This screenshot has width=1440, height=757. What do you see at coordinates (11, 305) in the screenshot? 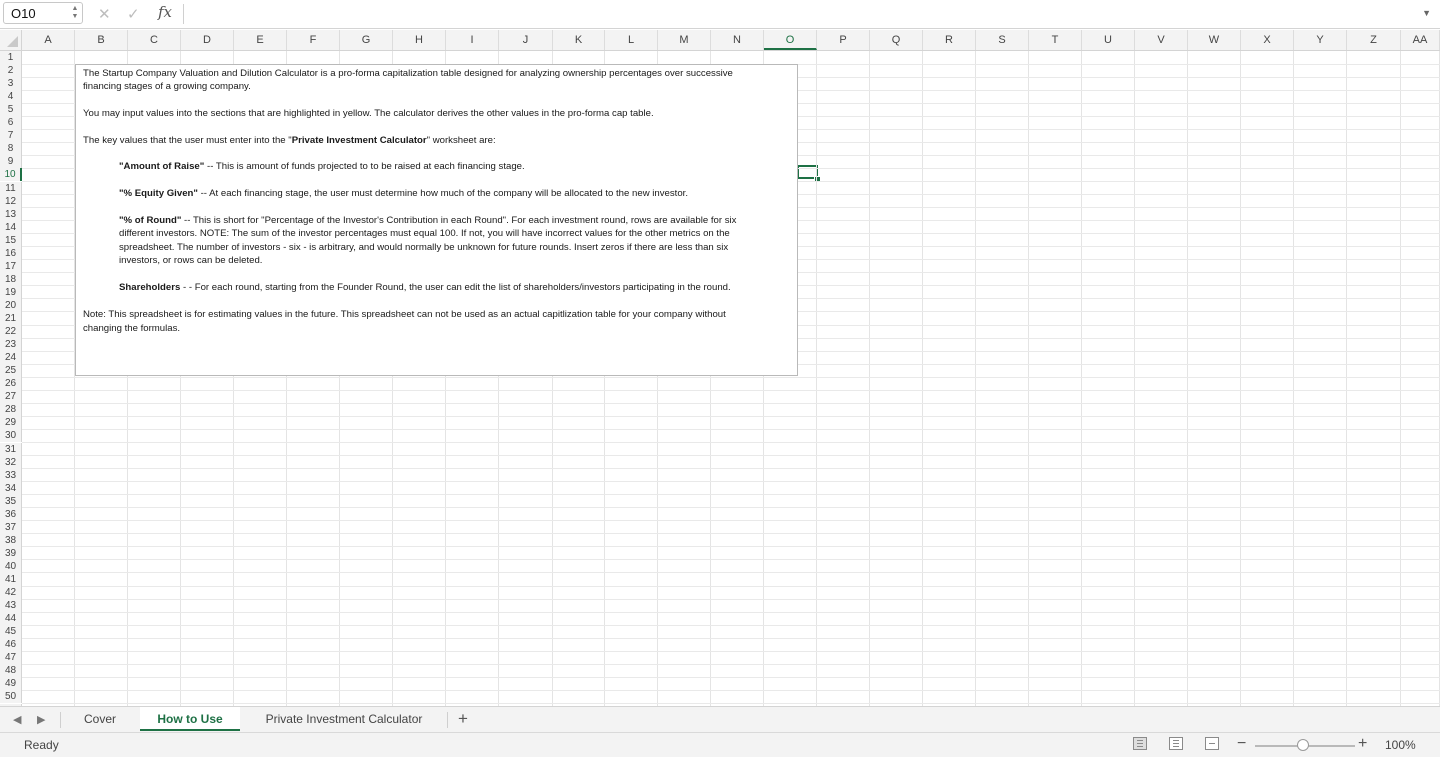
I see `row-header: 20` at bounding box center [11, 305].